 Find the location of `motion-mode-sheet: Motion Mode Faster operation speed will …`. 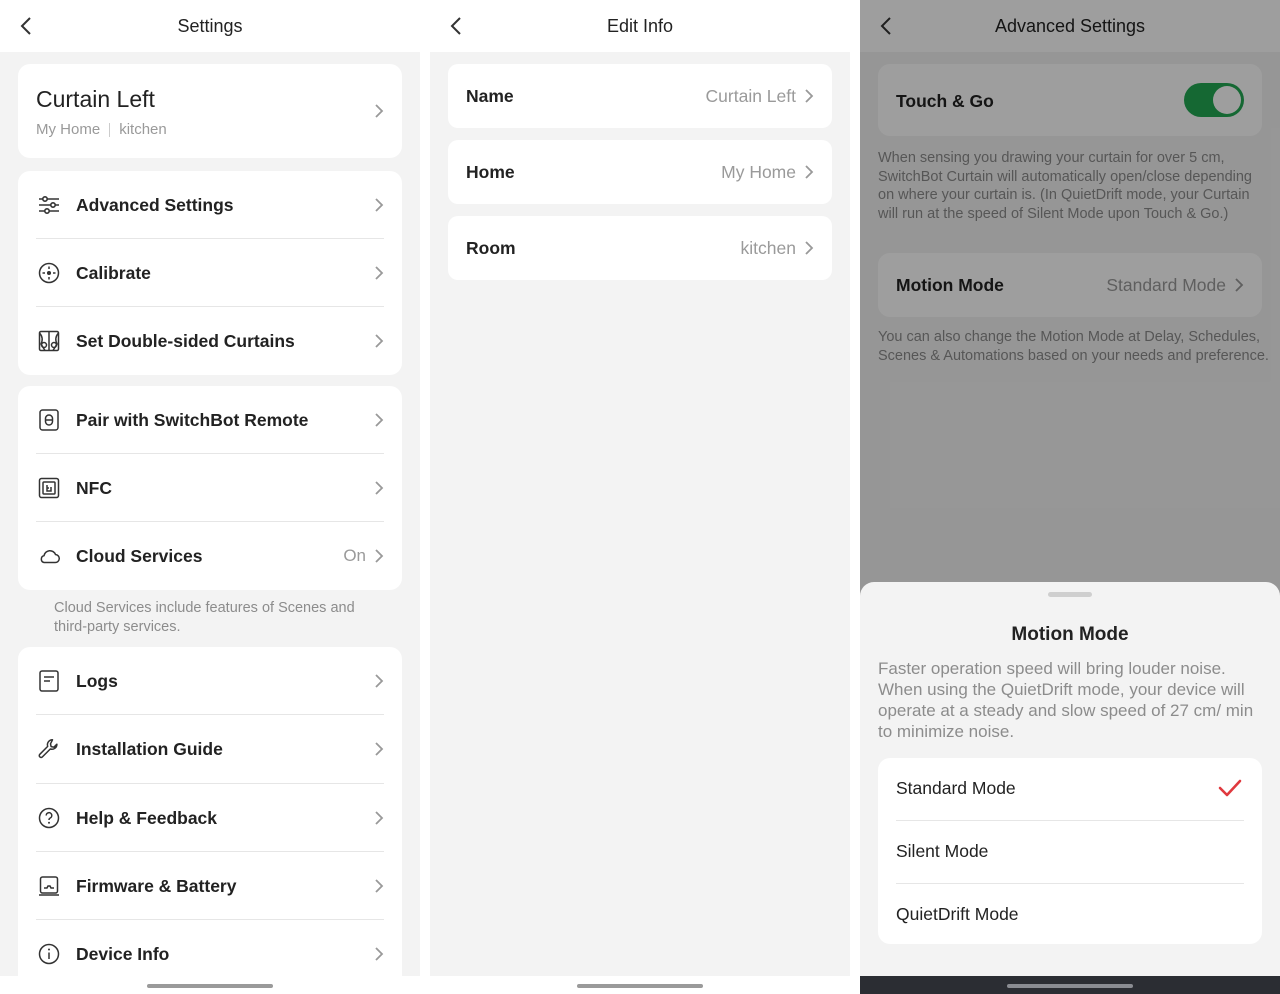

motion-mode-sheet: Motion Mode Faster operation speed will … is located at coordinates (1070, 779).